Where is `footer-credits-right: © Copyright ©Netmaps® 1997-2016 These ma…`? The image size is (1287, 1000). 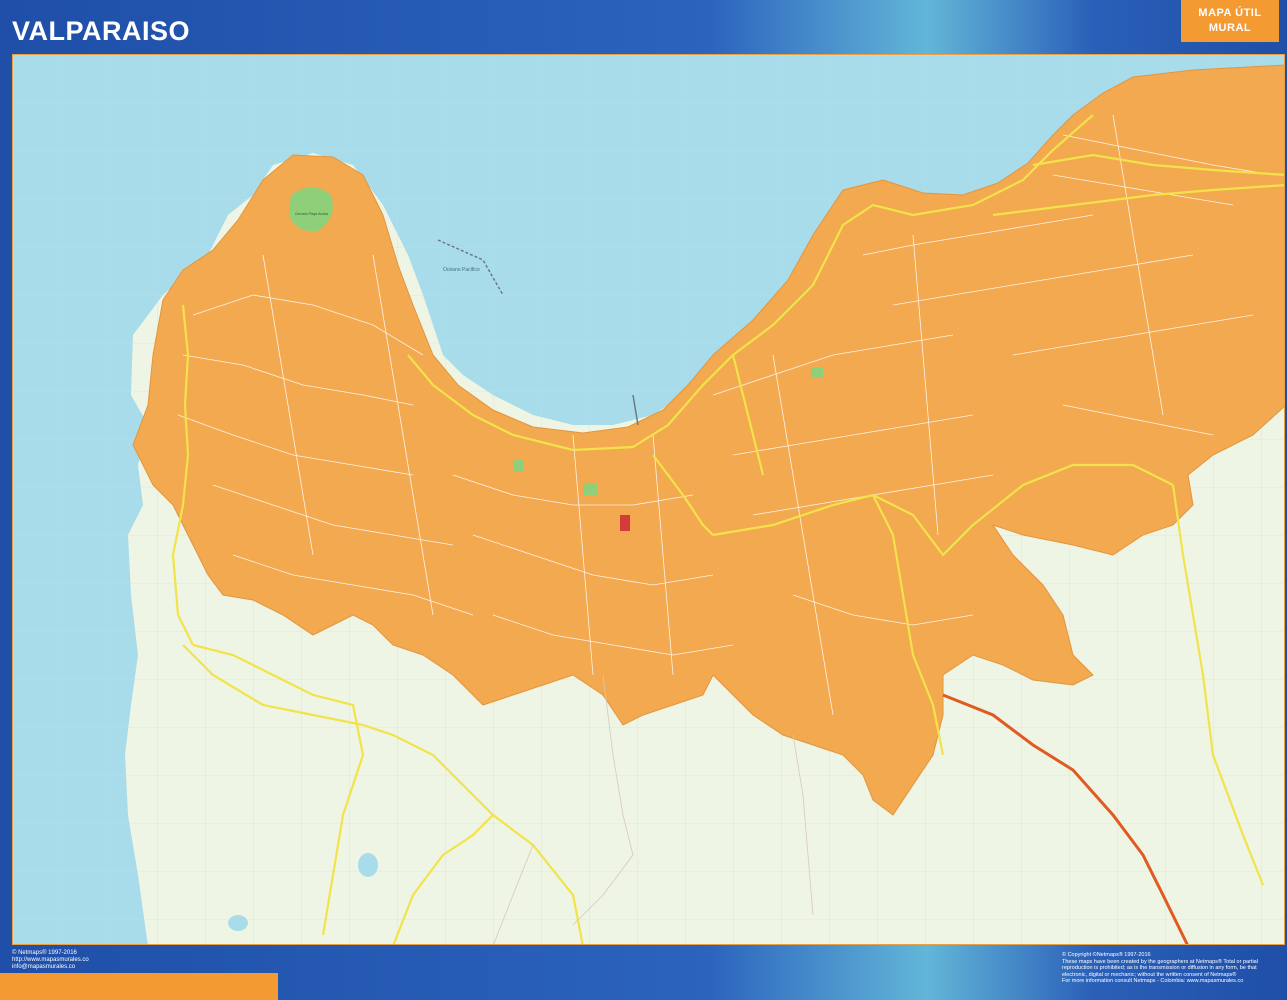 footer-credits-right: © Copyright ©Netmaps® 1997-2016 These ma… is located at coordinates (1173, 968).